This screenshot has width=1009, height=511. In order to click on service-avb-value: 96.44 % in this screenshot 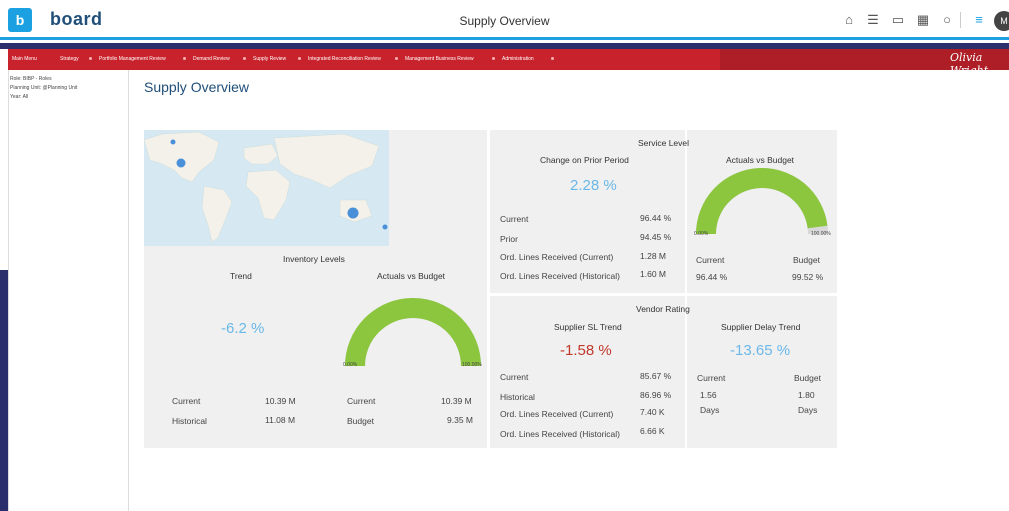, I will do `click(712, 277)`.